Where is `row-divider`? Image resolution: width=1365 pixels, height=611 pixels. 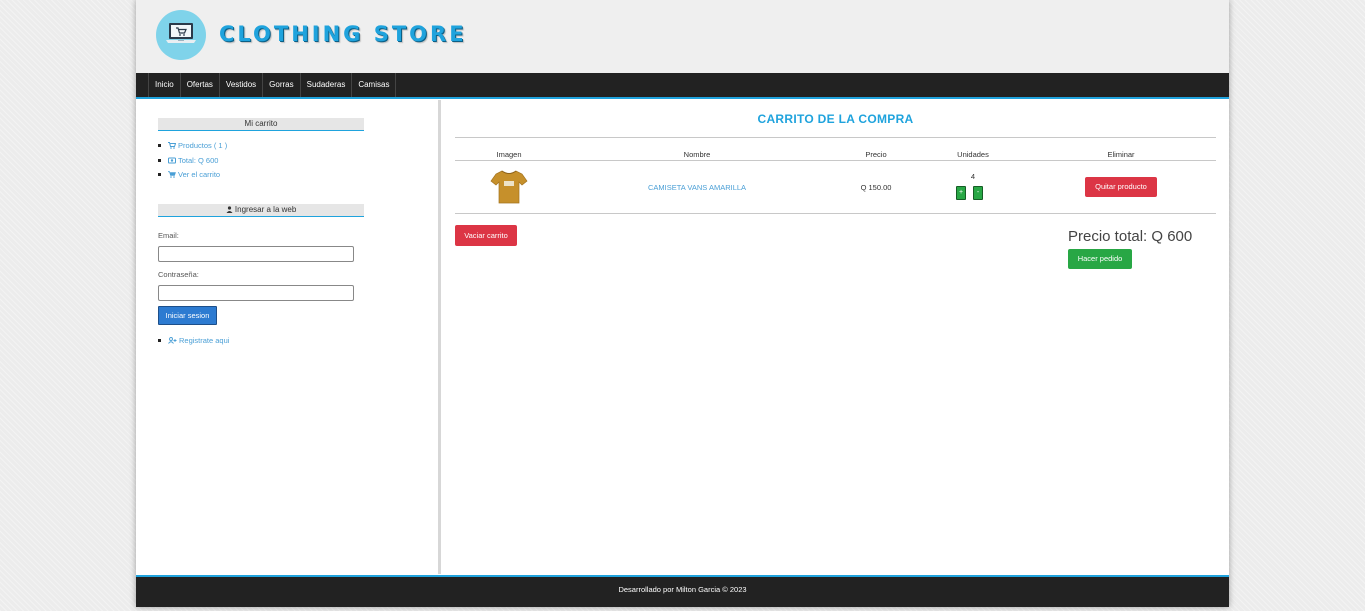
row-divider is located at coordinates (835, 213).